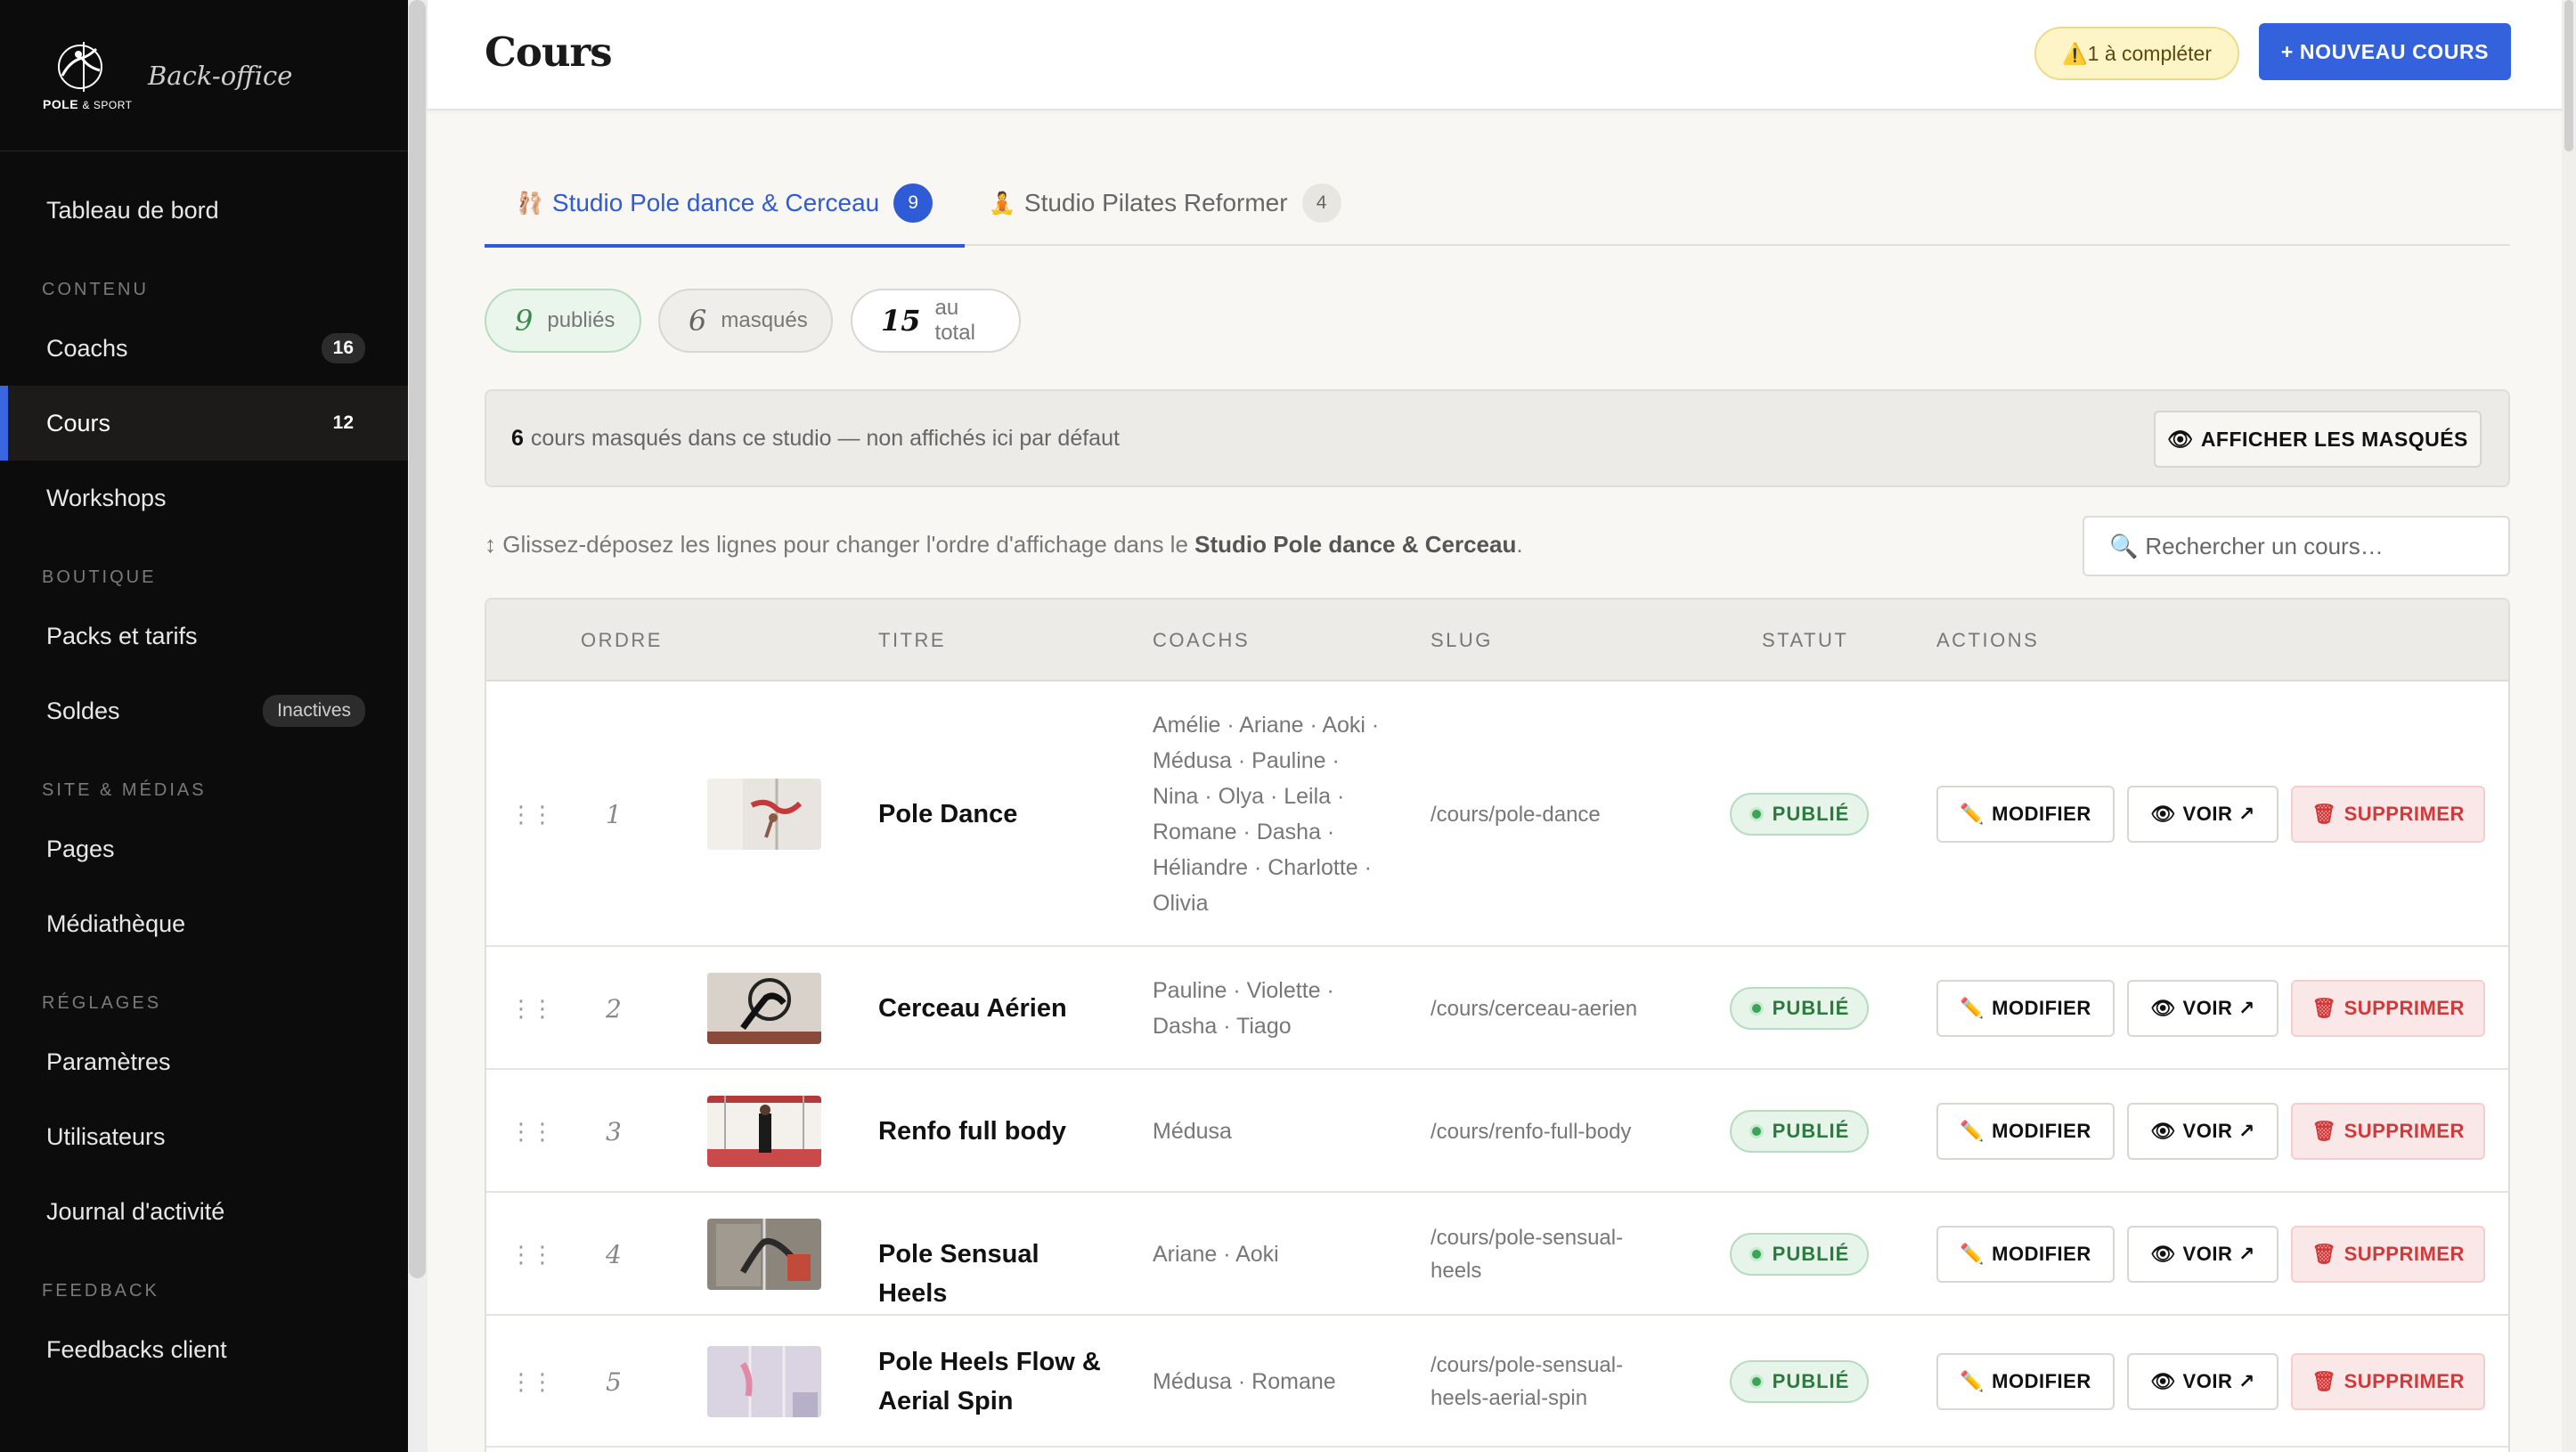 This screenshot has width=2576, height=1452. I want to click on sidebar-section-reglages: RÉGLAGES, so click(102, 1003).